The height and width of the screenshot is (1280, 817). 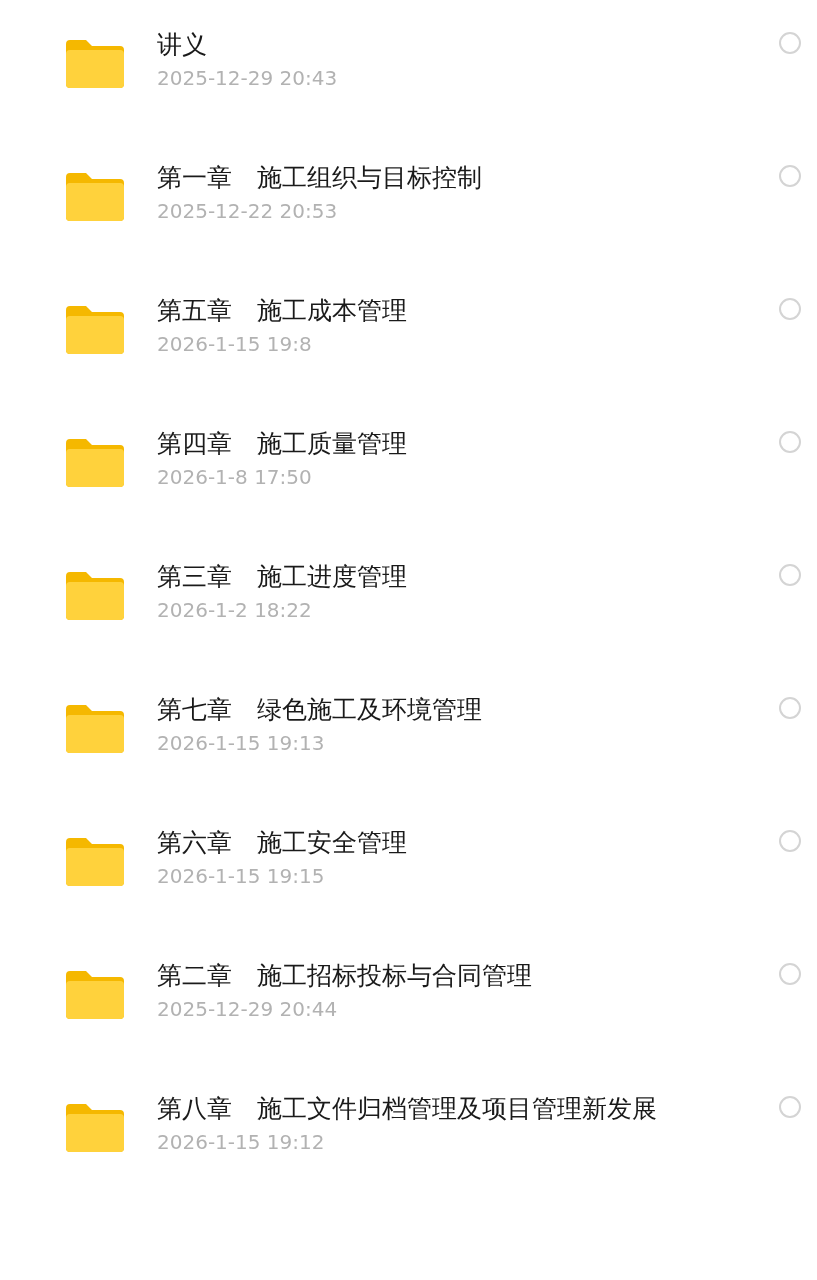 I want to click on modified-date: 2025-12-29 20:43, so click(x=248, y=78).